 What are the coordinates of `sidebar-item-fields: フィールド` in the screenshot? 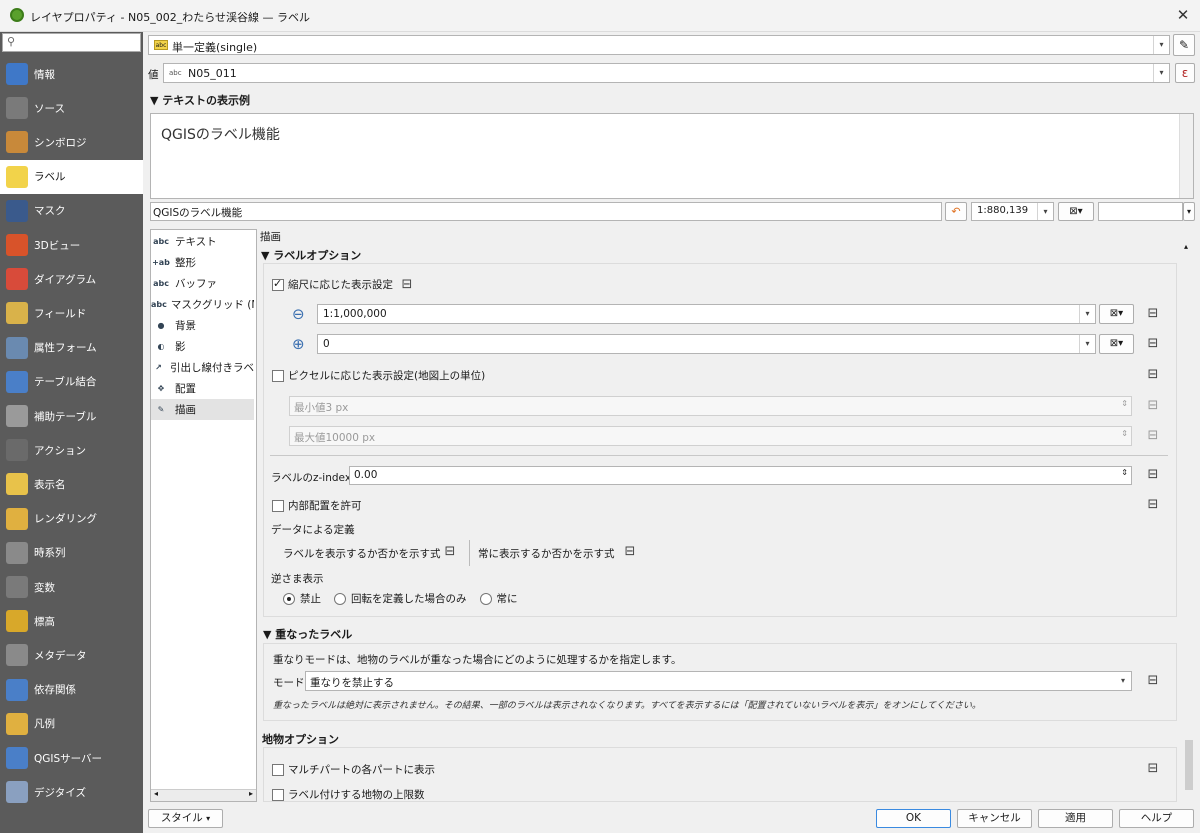 It's located at (71, 313).